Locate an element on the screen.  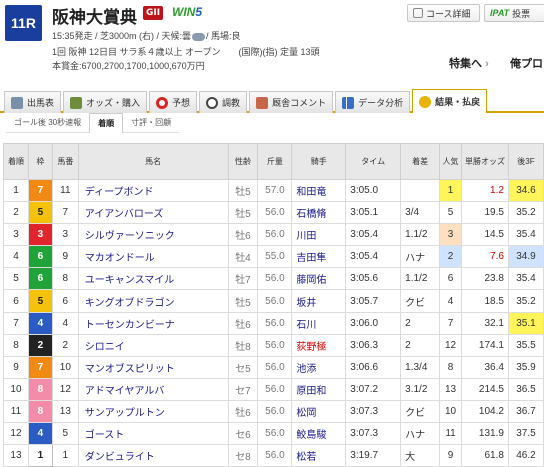
horse-name-link: トーセンカンビーナ is located at coordinates (153, 323).